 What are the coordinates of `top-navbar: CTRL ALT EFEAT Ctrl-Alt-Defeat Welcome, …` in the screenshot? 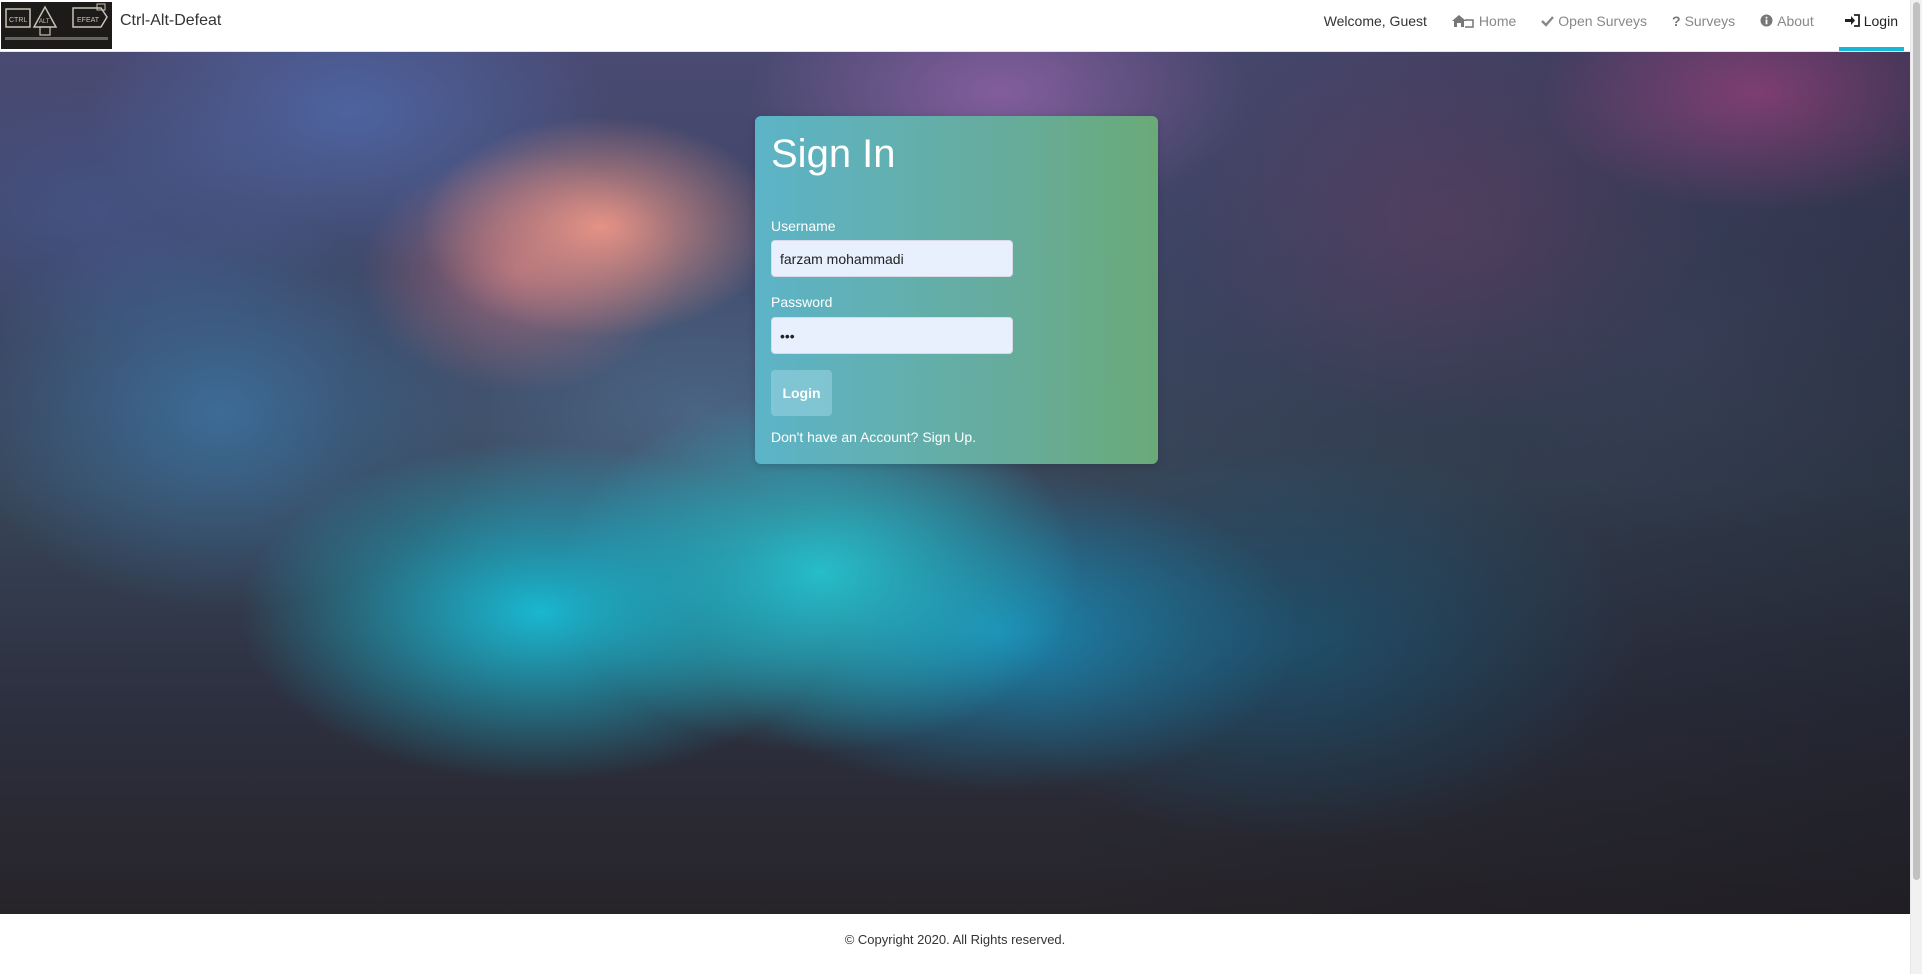 It's located at (955, 26).